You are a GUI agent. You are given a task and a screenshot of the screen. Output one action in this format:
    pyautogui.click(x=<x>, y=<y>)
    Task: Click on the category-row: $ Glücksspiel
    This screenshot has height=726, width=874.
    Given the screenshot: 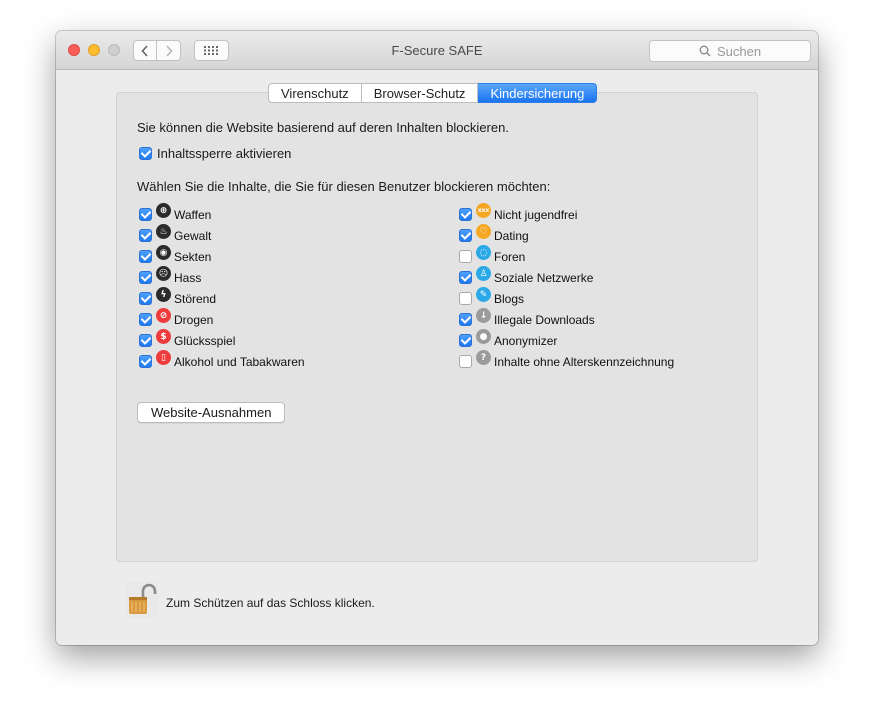 What is the action you would take?
    pyautogui.click(x=222, y=340)
    